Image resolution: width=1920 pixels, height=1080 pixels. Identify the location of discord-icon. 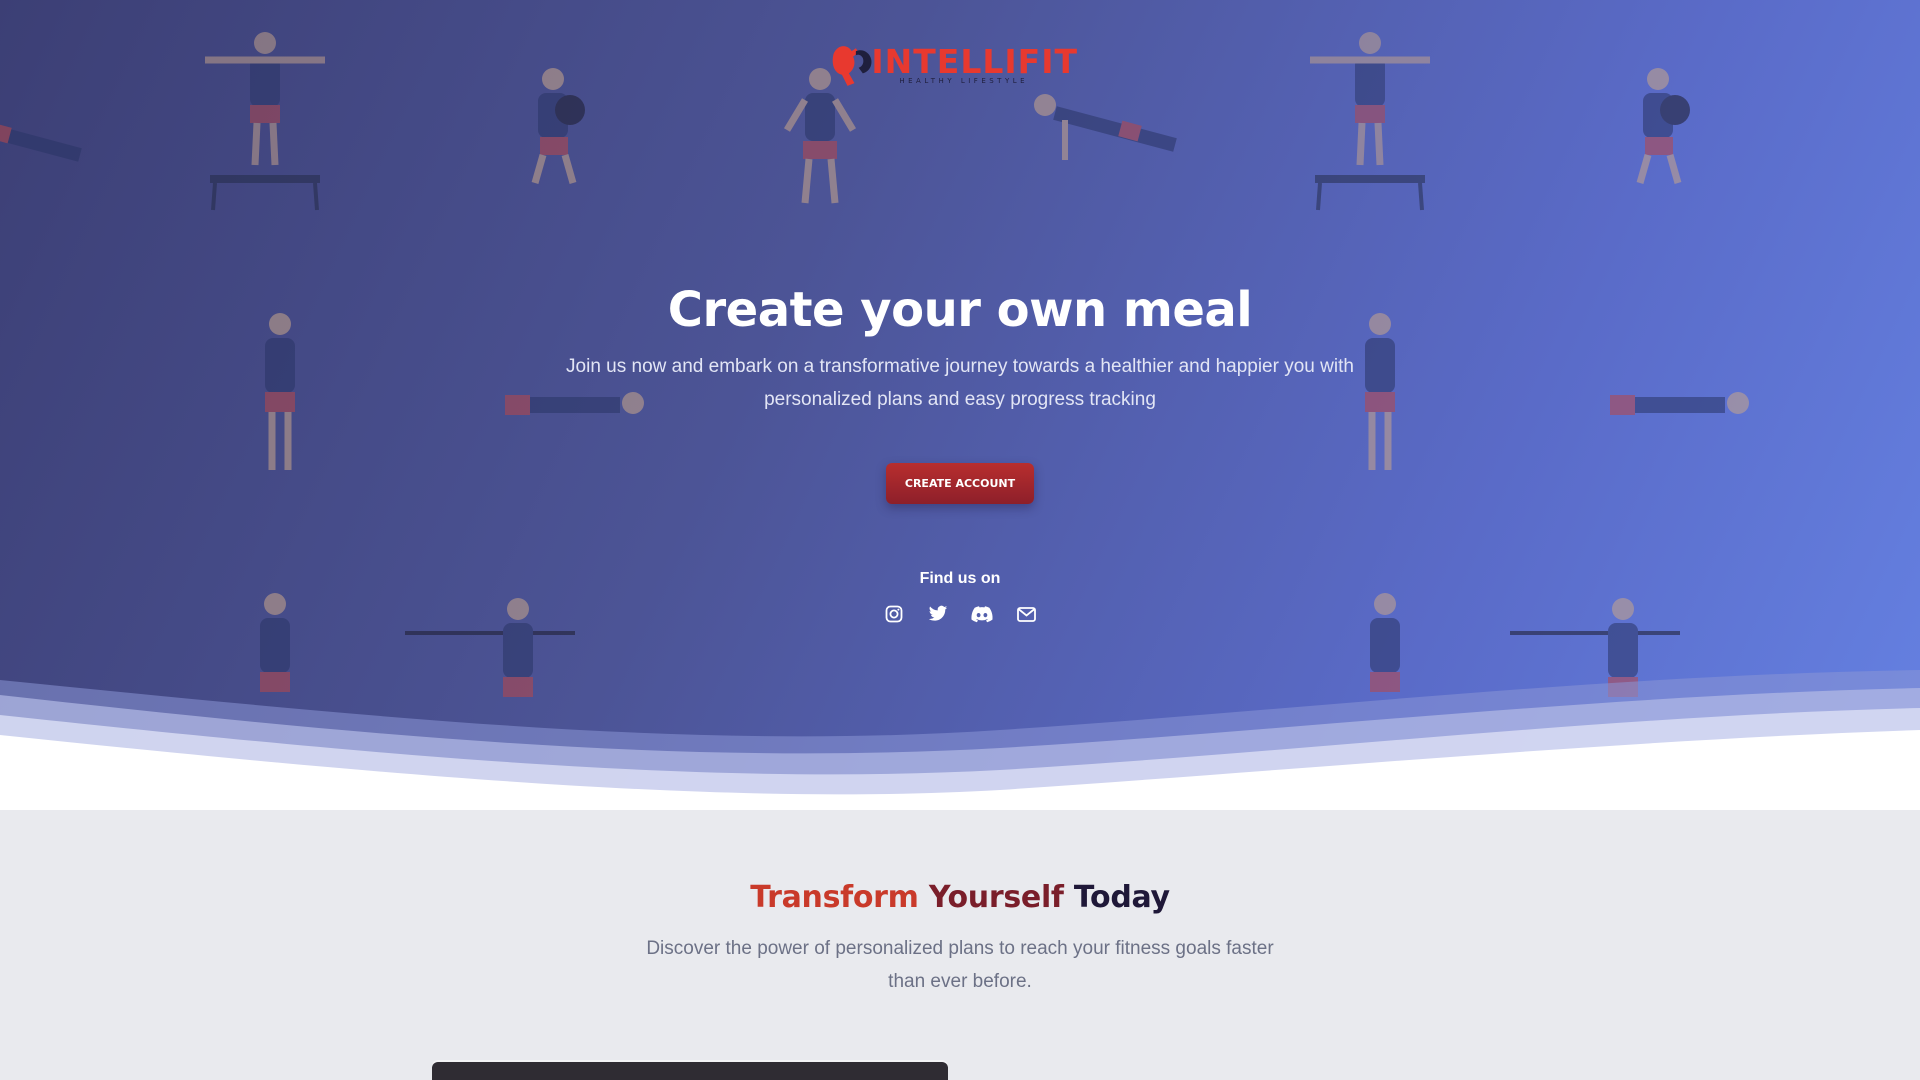
(982, 613).